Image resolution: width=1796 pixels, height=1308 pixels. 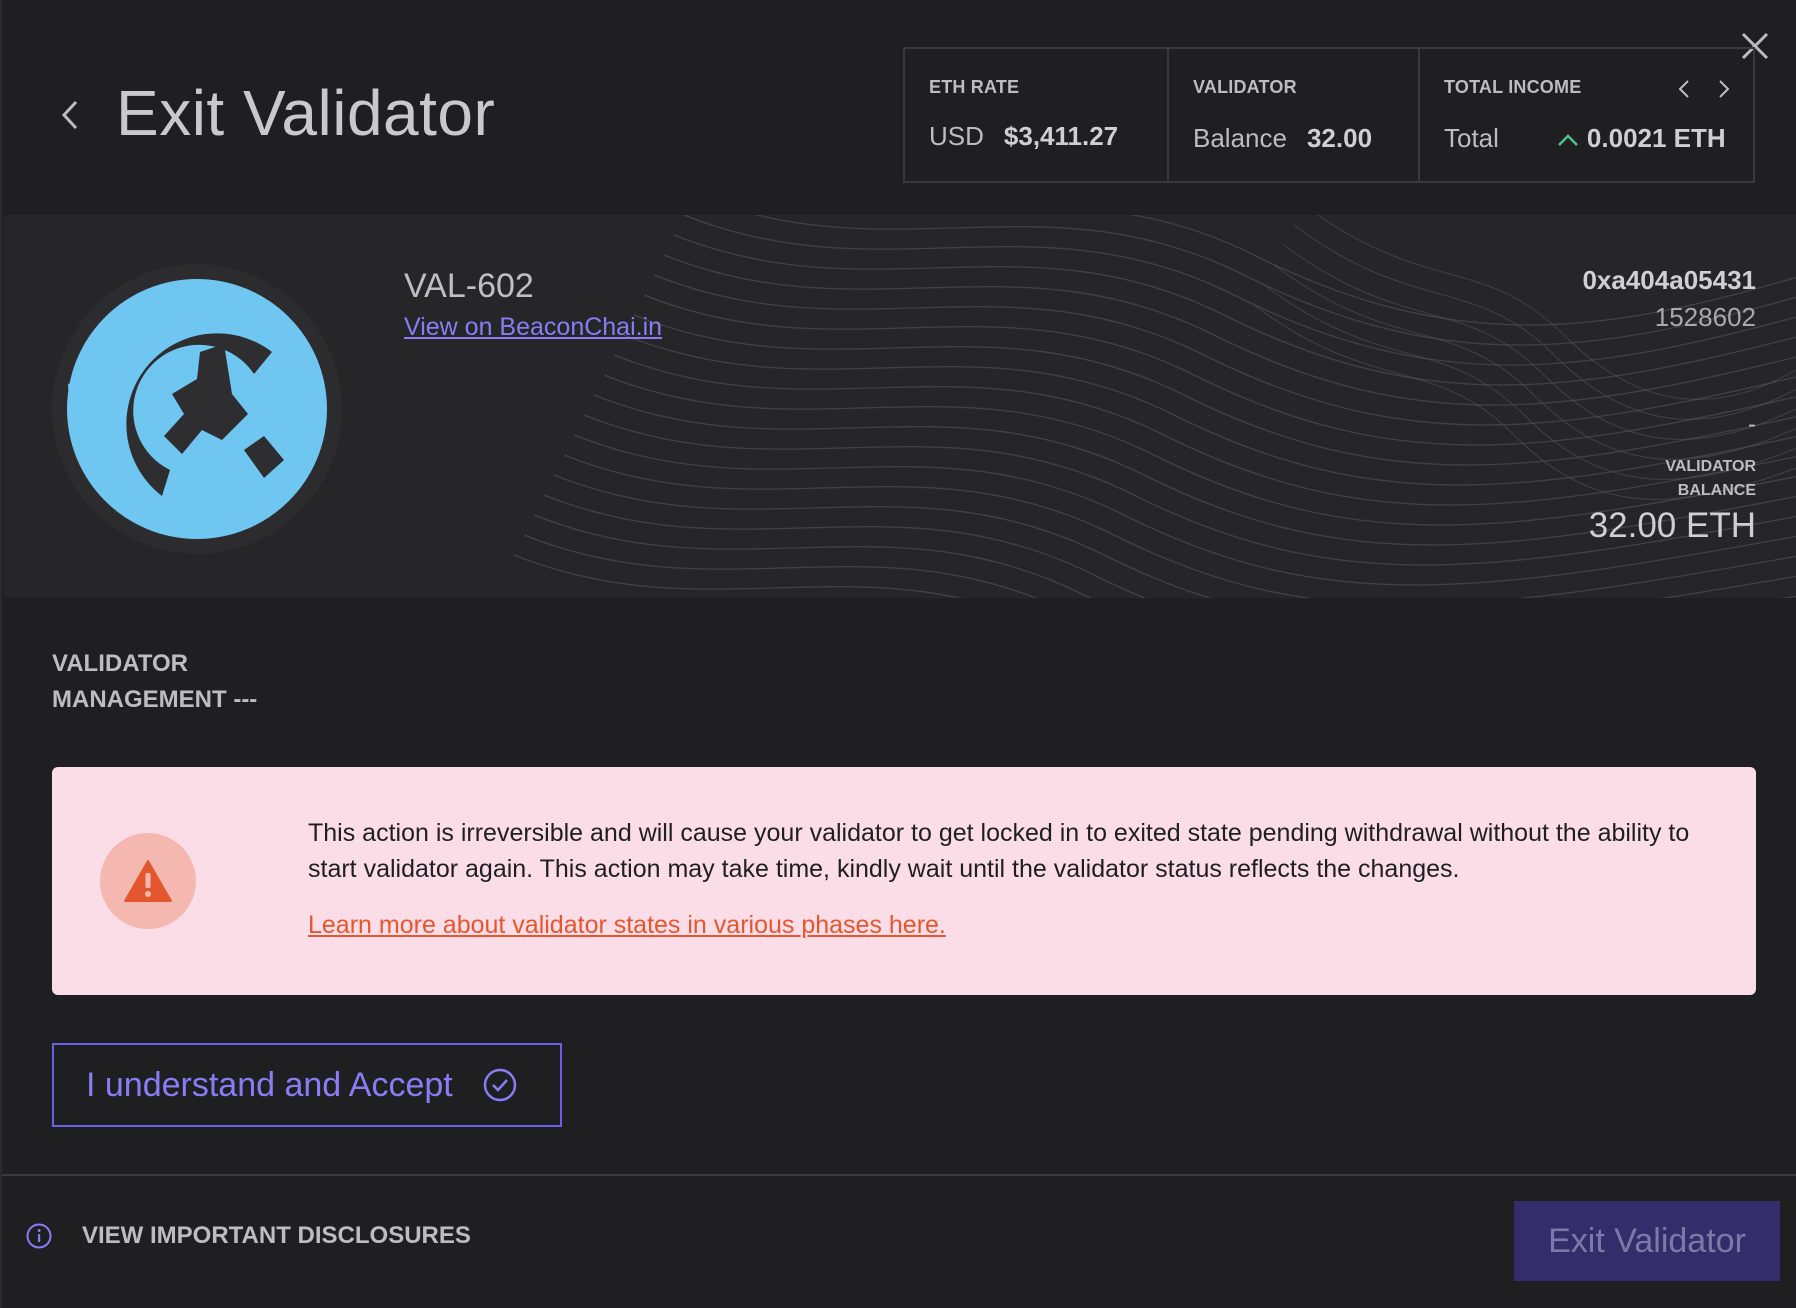 I want to click on info-icon, so click(x=39, y=1236).